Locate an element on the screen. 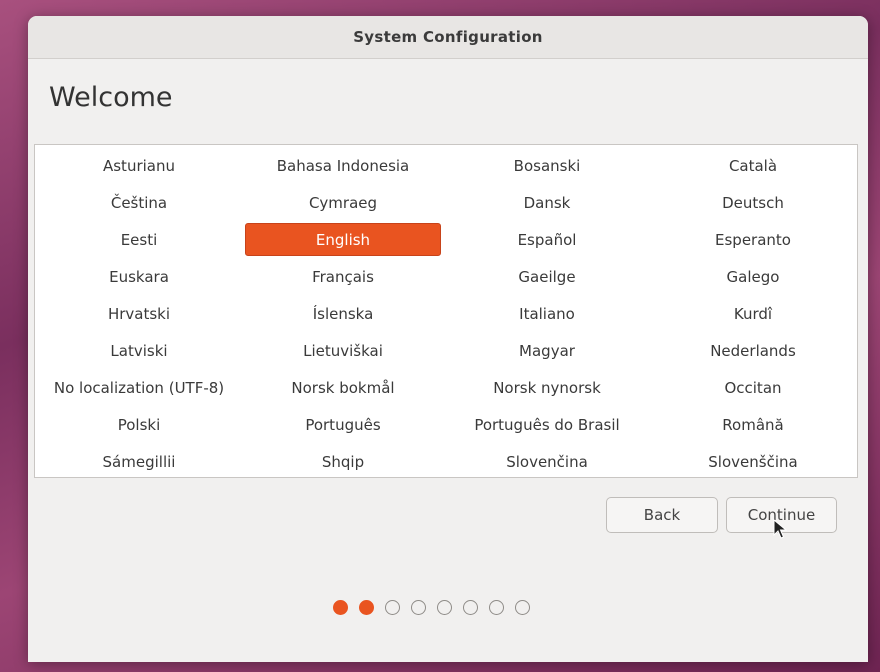 The width and height of the screenshot is (880, 672). language-item: No localization (UTF-8) is located at coordinates (139, 387).